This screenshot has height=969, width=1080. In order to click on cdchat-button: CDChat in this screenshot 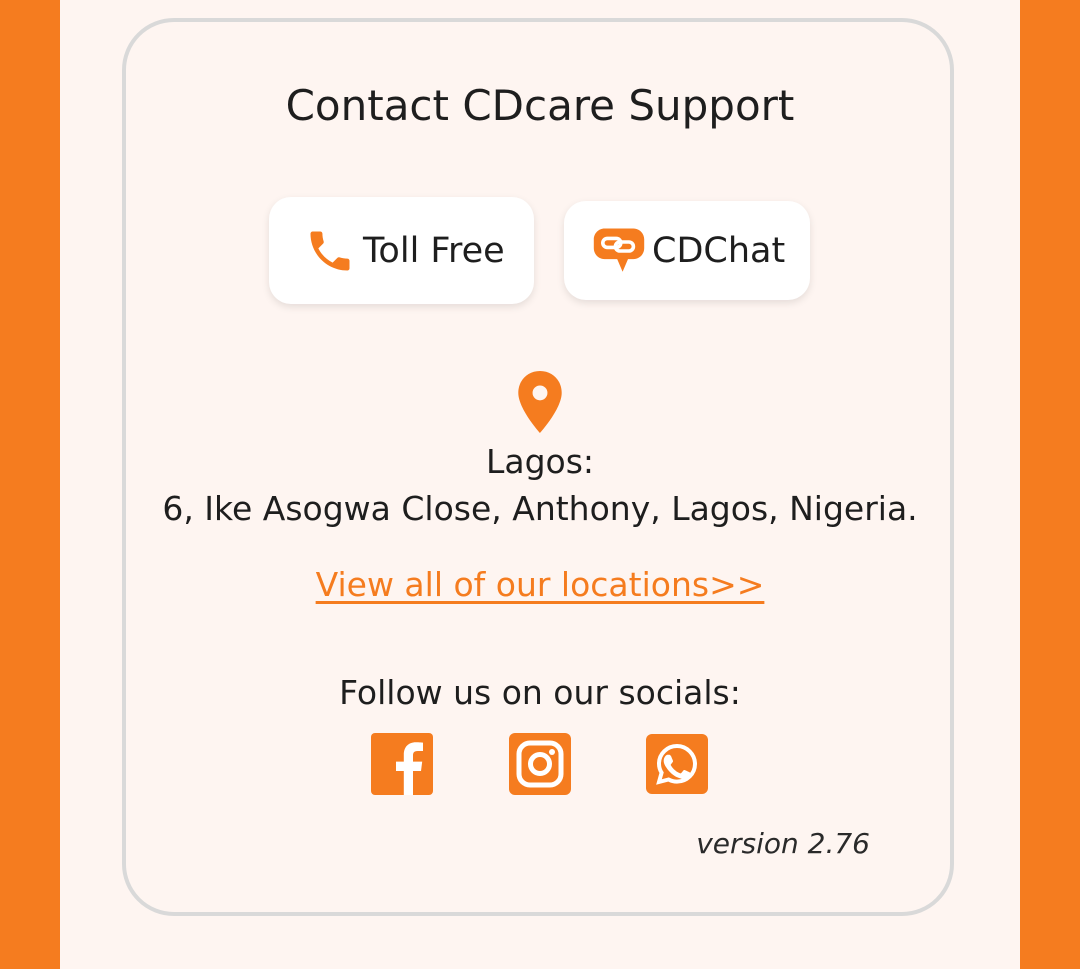, I will do `click(687, 250)`.